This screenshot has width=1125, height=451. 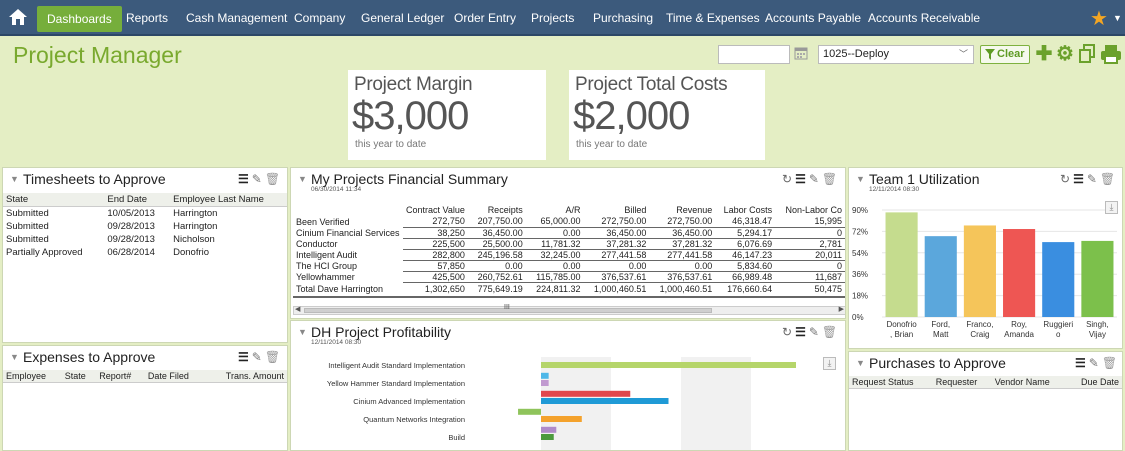 I want to click on nav-purchasing: Purchasing, so click(x=623, y=18).